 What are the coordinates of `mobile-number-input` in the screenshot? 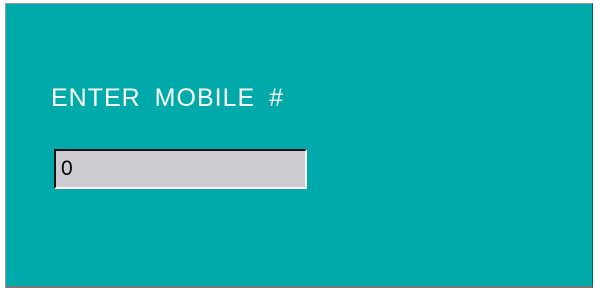 It's located at (180, 169).